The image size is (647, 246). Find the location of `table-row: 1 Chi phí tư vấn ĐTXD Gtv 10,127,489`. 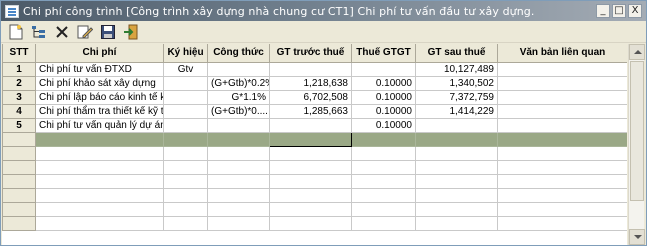

table-row: 1 Chi phí tư vấn ĐTXD Gtv 10,127,489 is located at coordinates (314, 69).